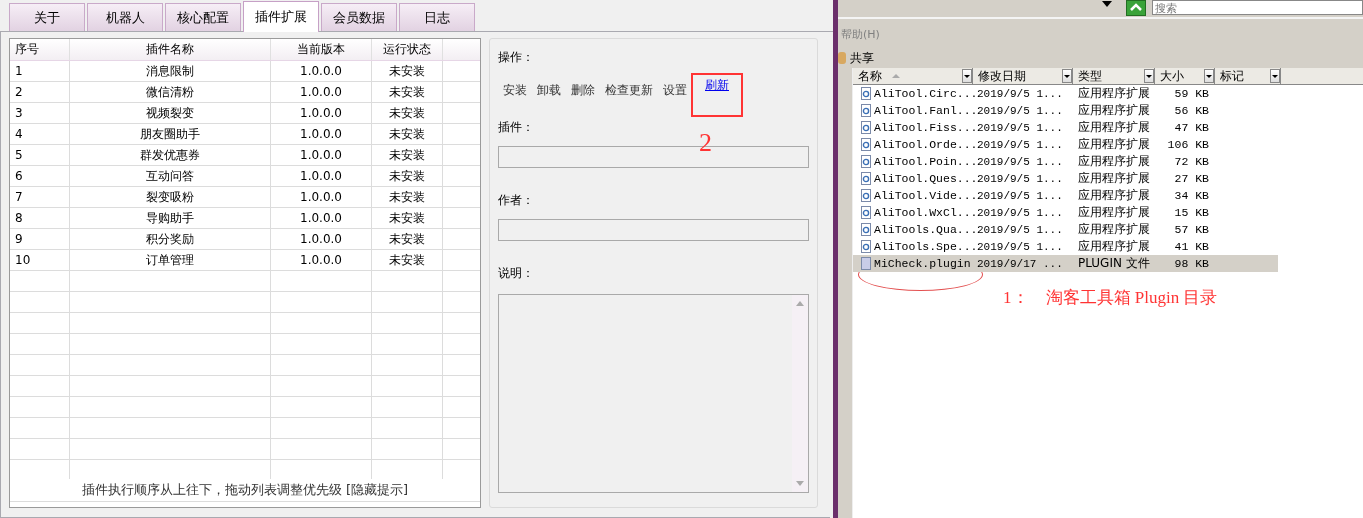 The image size is (1363, 518). What do you see at coordinates (407, 49) in the screenshot?
I see `column-header: 运行状态` at bounding box center [407, 49].